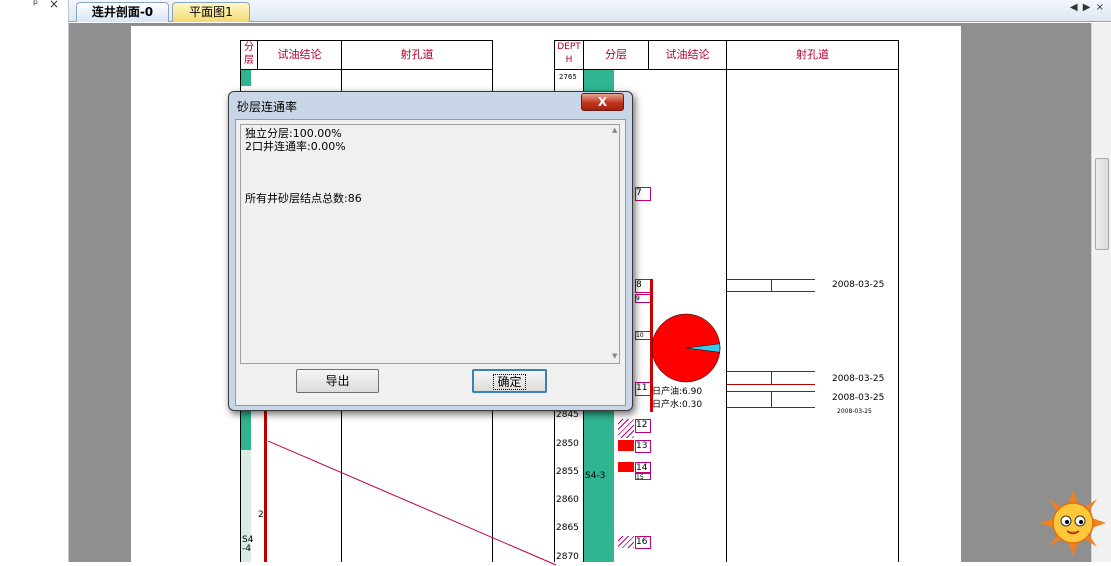 Image resolution: width=1111 pixels, height=566 pixels. Describe the element at coordinates (643, 298) in the screenshot. I see `layer-box: 9` at that location.